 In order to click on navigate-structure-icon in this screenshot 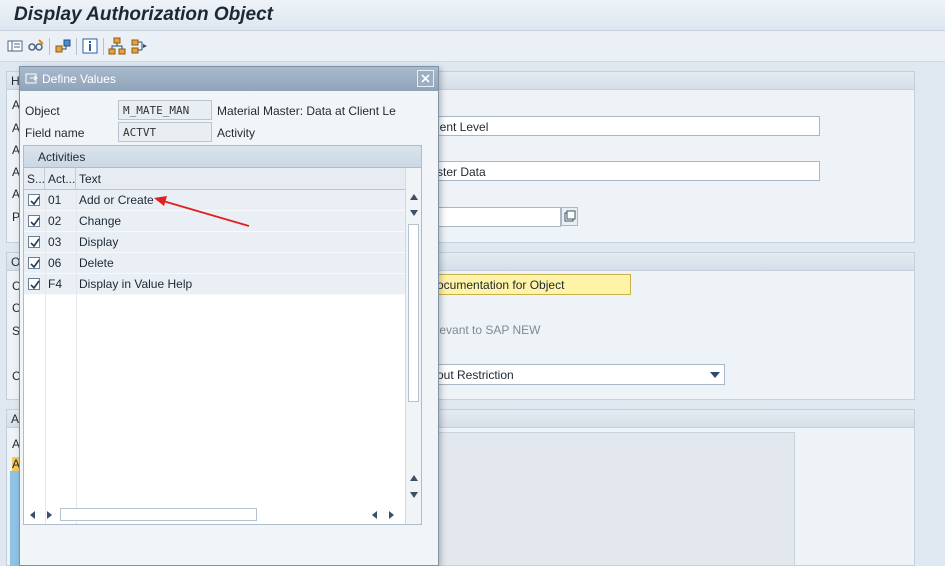, I will do `click(140, 46)`.